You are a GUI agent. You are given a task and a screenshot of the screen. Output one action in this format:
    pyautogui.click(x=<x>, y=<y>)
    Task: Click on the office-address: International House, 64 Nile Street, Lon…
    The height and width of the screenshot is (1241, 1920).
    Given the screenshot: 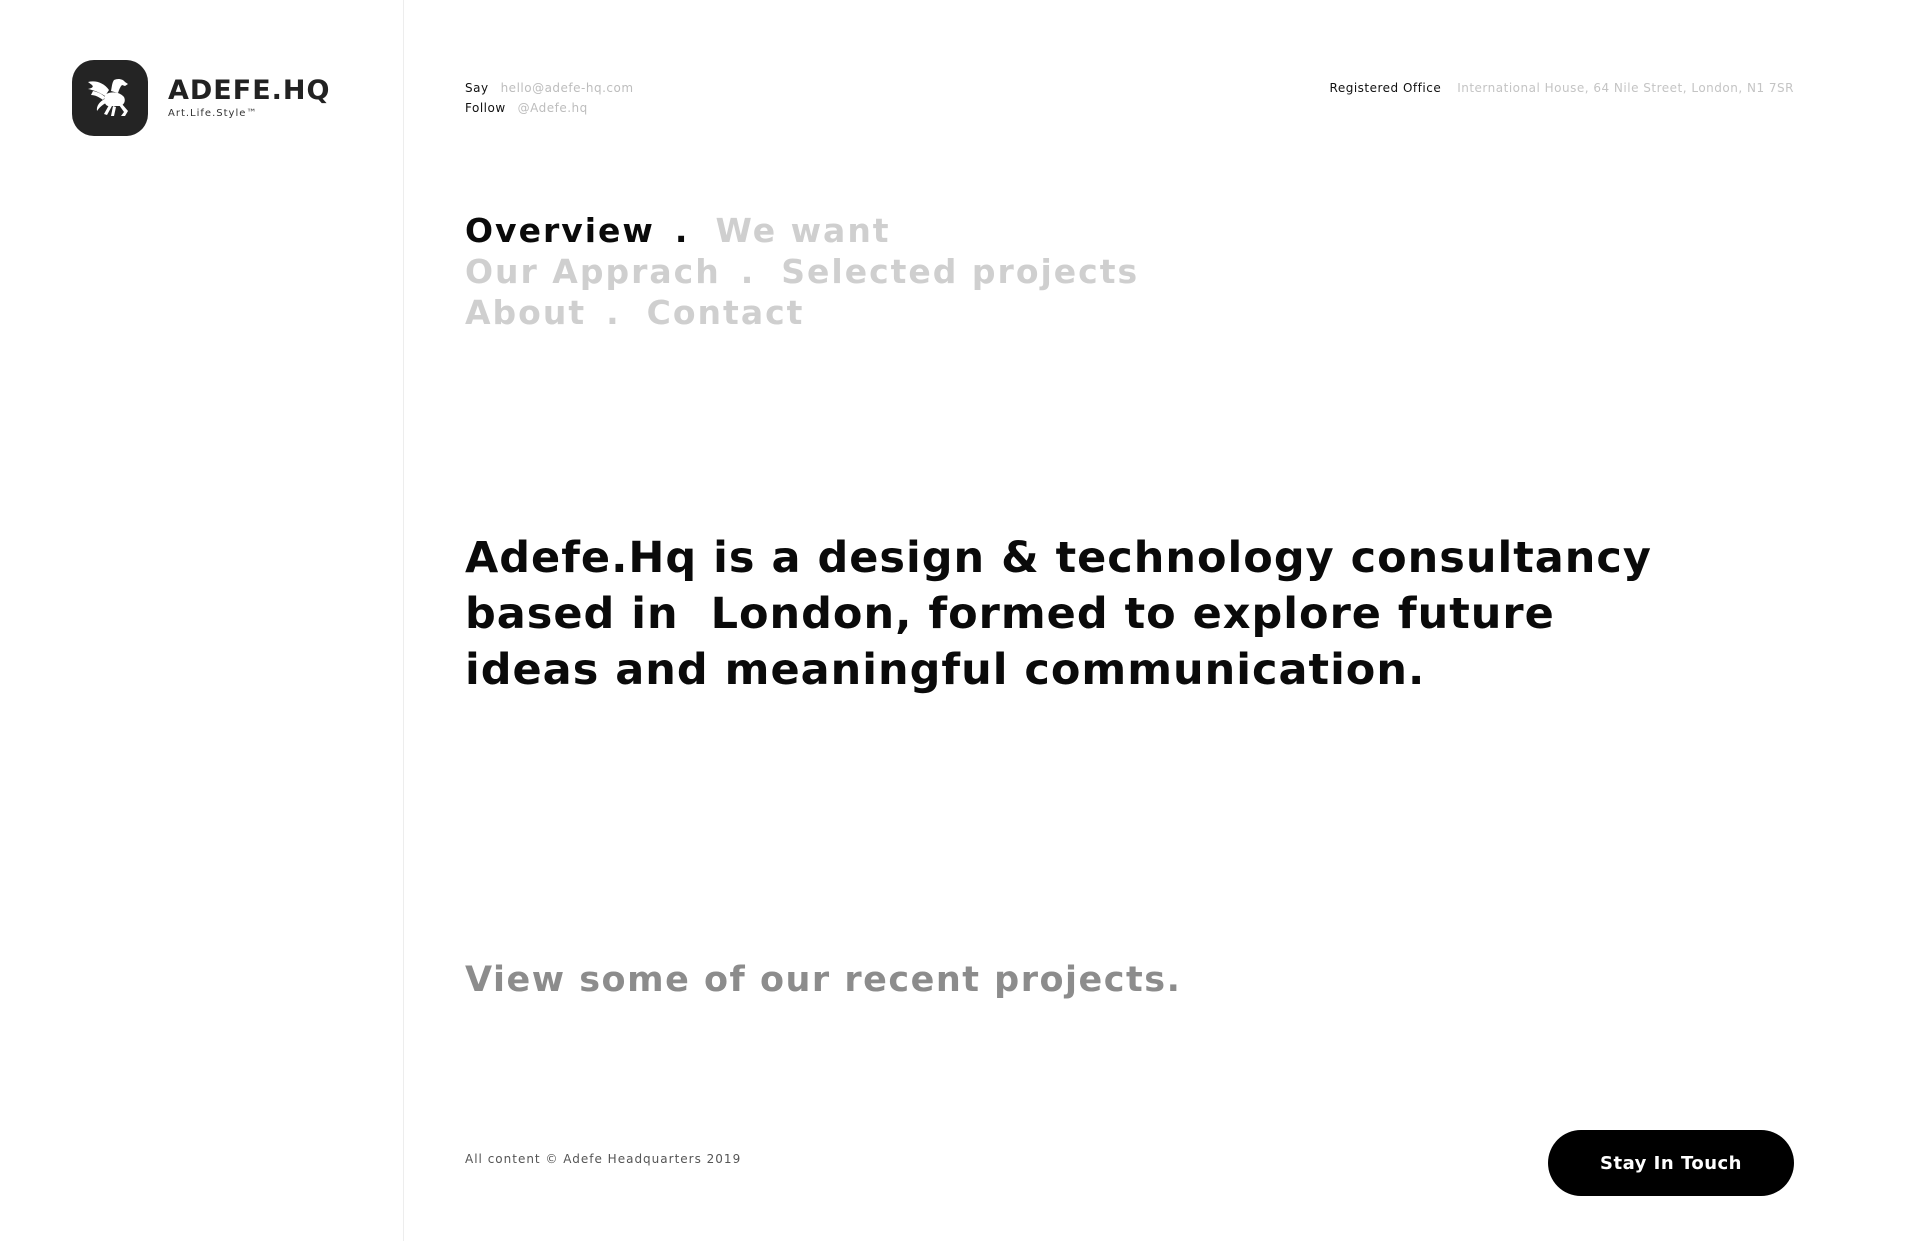 What is the action you would take?
    pyautogui.click(x=1625, y=88)
    